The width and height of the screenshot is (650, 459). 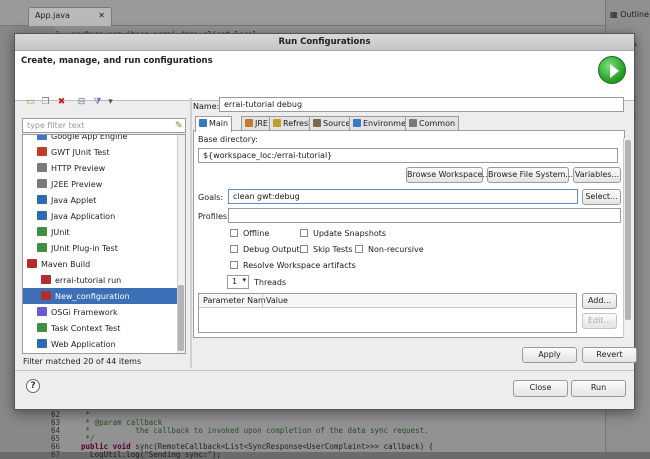 I want to click on tree-item: Java Application, so click(x=100, y=216).